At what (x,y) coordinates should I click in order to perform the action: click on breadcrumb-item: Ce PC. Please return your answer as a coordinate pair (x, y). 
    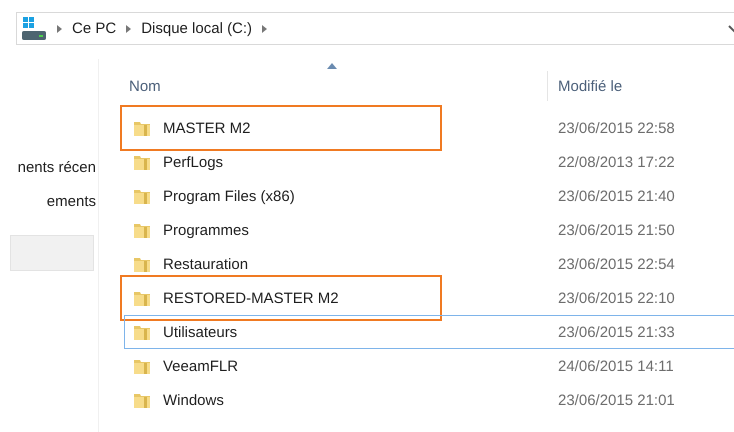
    Looking at the image, I should click on (94, 28).